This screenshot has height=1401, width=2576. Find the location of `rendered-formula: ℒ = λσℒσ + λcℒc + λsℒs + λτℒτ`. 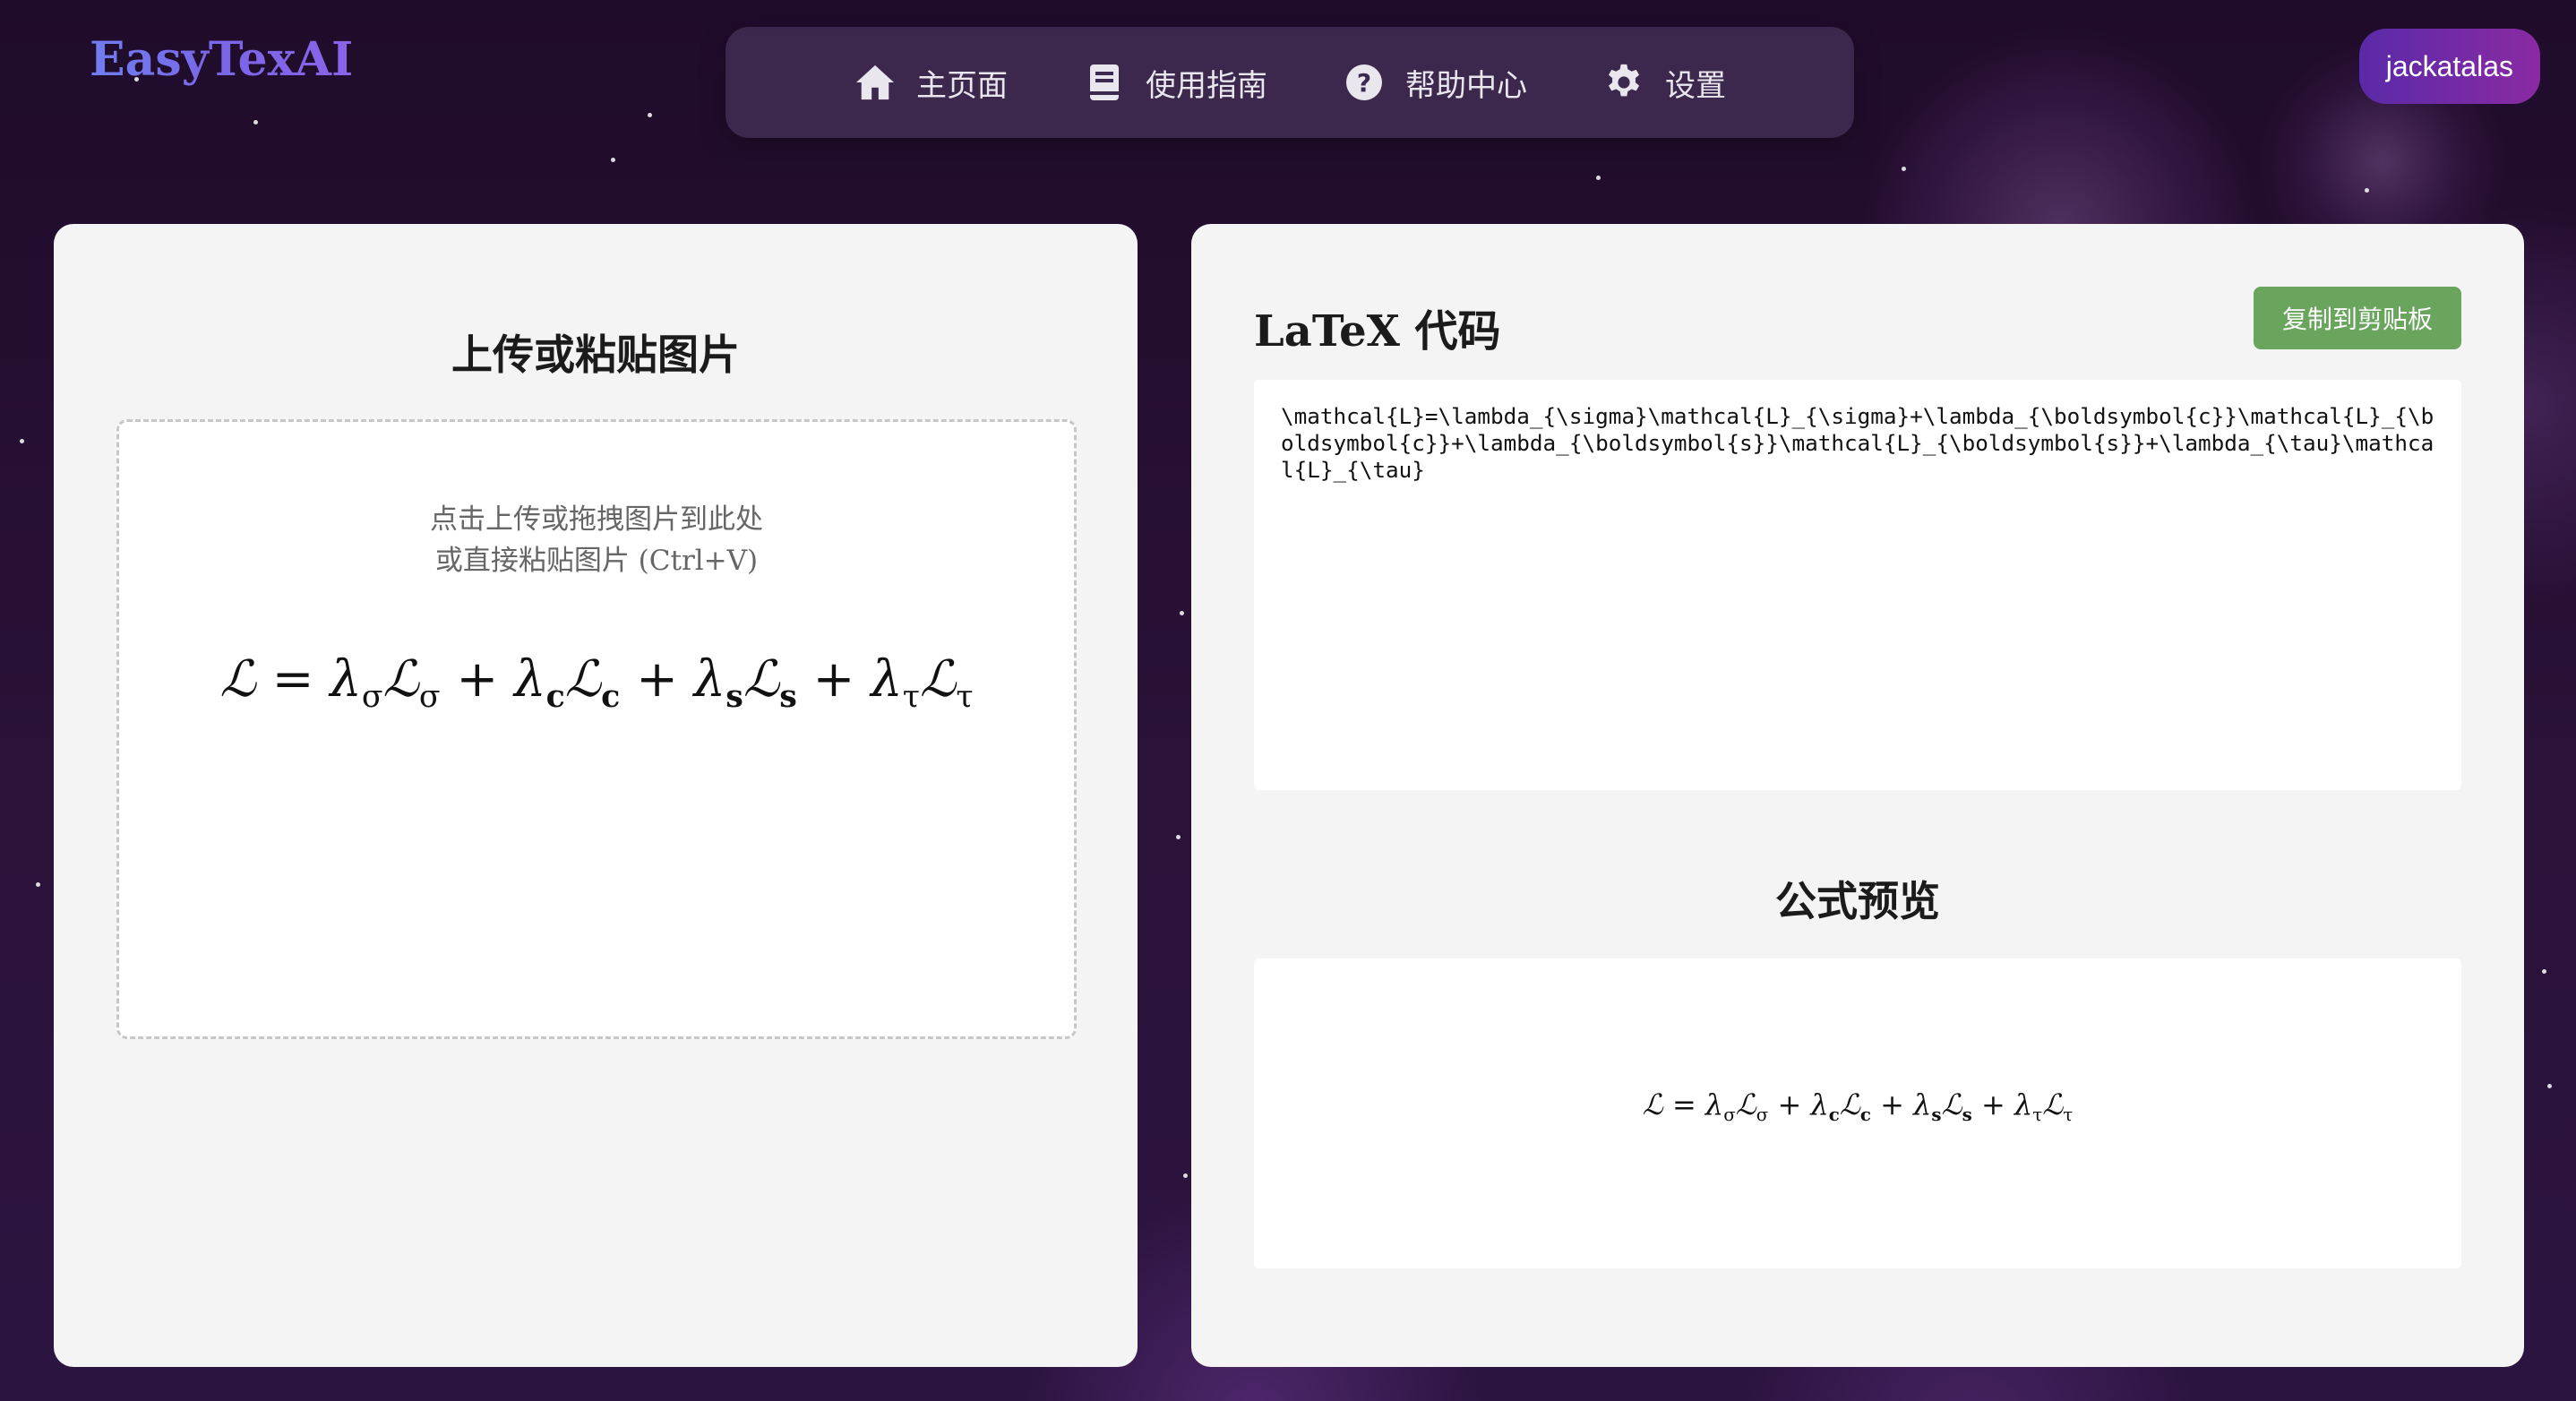

rendered-formula: ℒ = λσℒσ + λcℒc + λsℒs + λτℒτ is located at coordinates (1857, 1106).